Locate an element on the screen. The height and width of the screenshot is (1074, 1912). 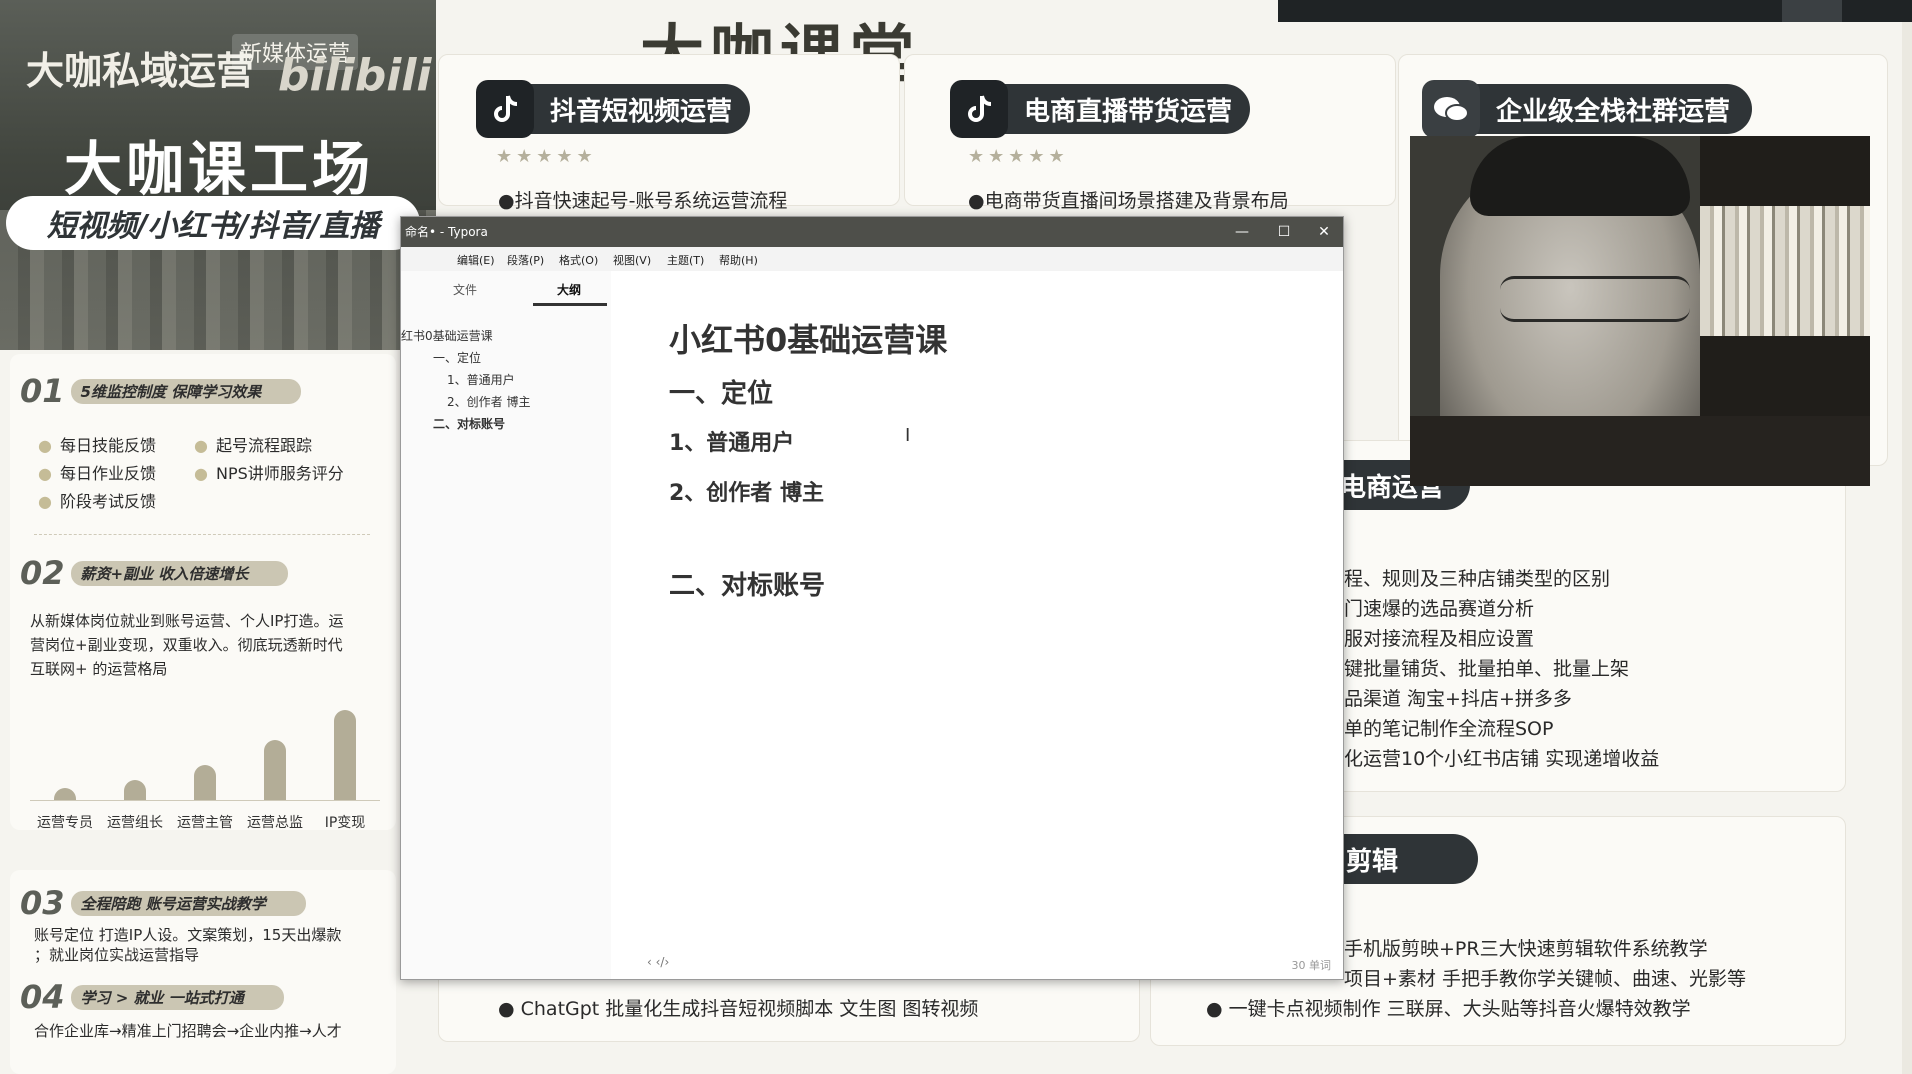
footer-nav: ‹ ‹/› is located at coordinates (658, 962).